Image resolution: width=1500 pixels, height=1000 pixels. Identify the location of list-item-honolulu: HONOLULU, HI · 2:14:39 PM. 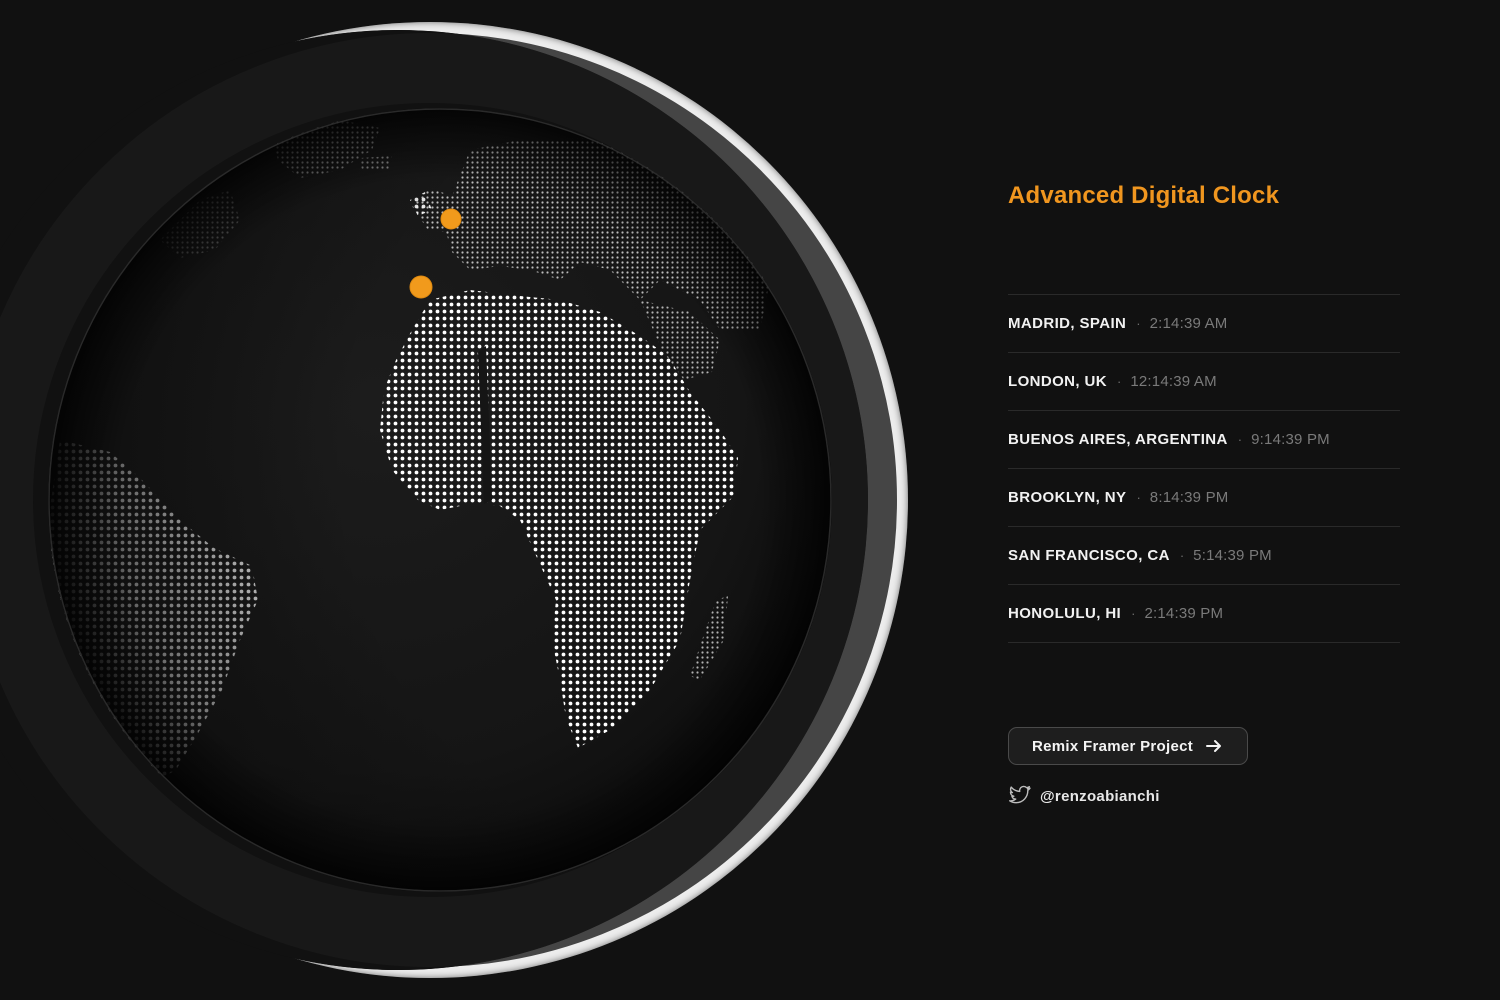
(1204, 614).